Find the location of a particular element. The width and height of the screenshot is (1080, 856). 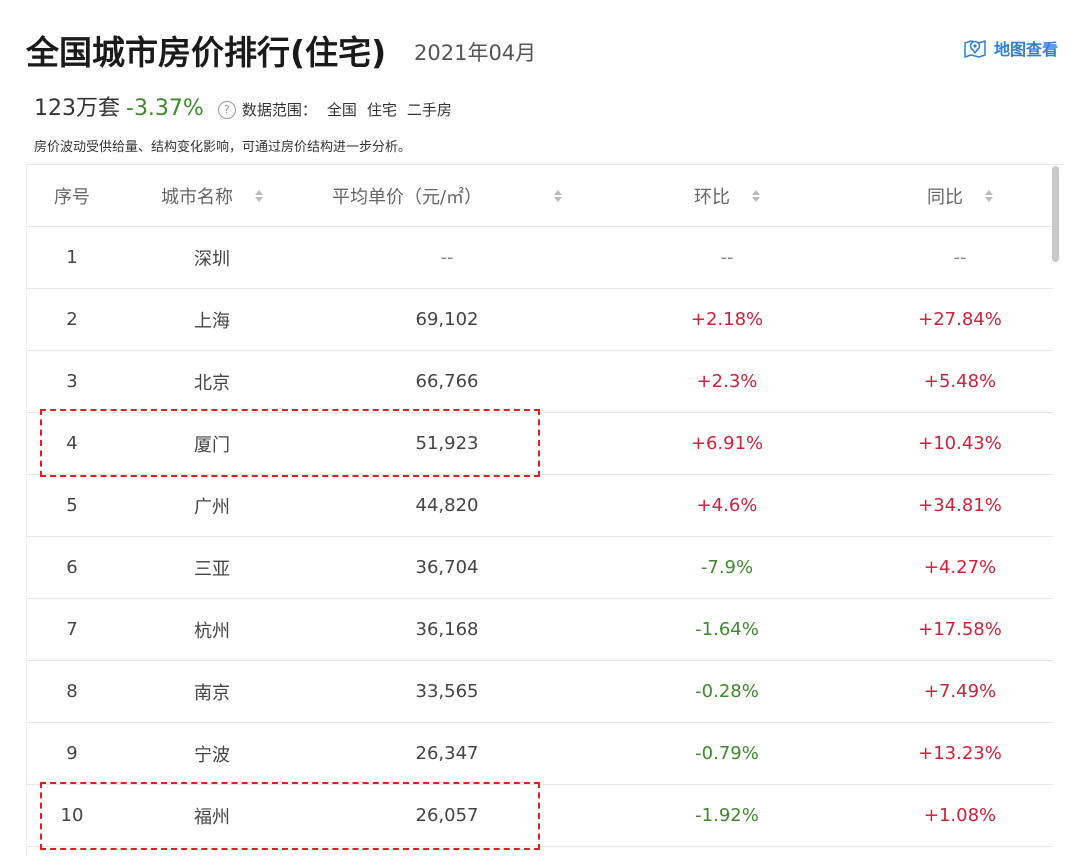

mom-cell: +2.18% is located at coordinates (727, 319).